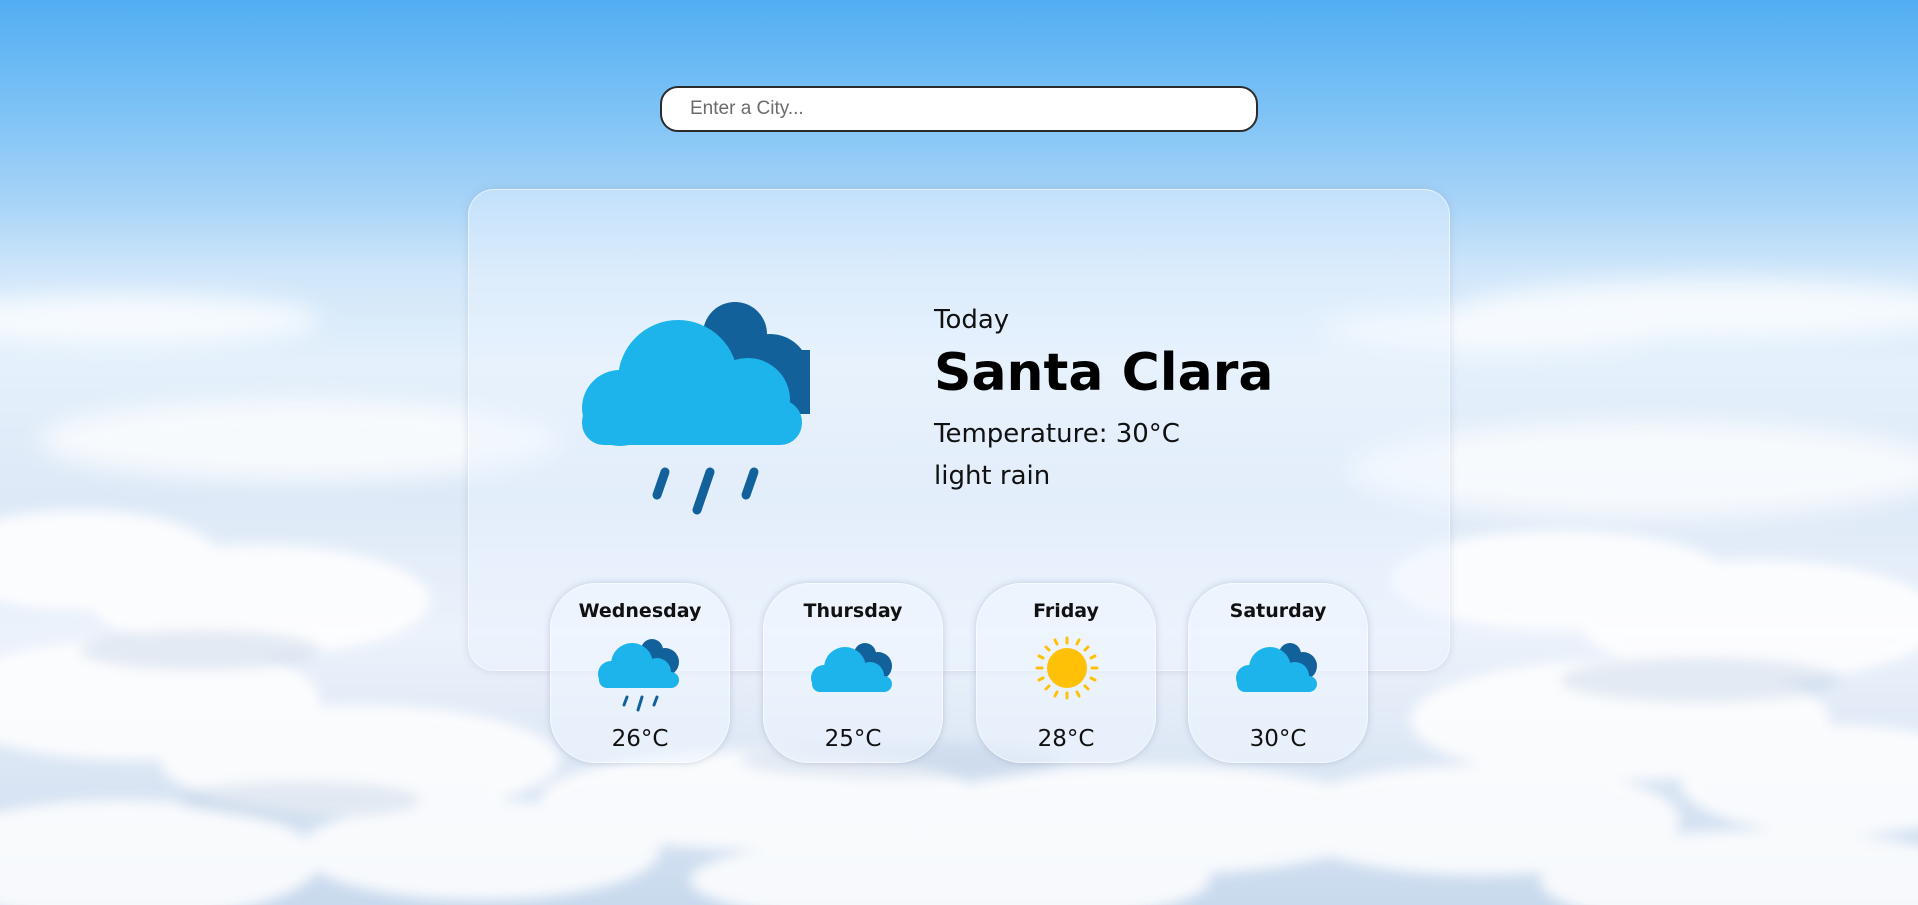 This screenshot has height=905, width=1918. I want to click on forecast-temperature: 25°C, so click(853, 739).